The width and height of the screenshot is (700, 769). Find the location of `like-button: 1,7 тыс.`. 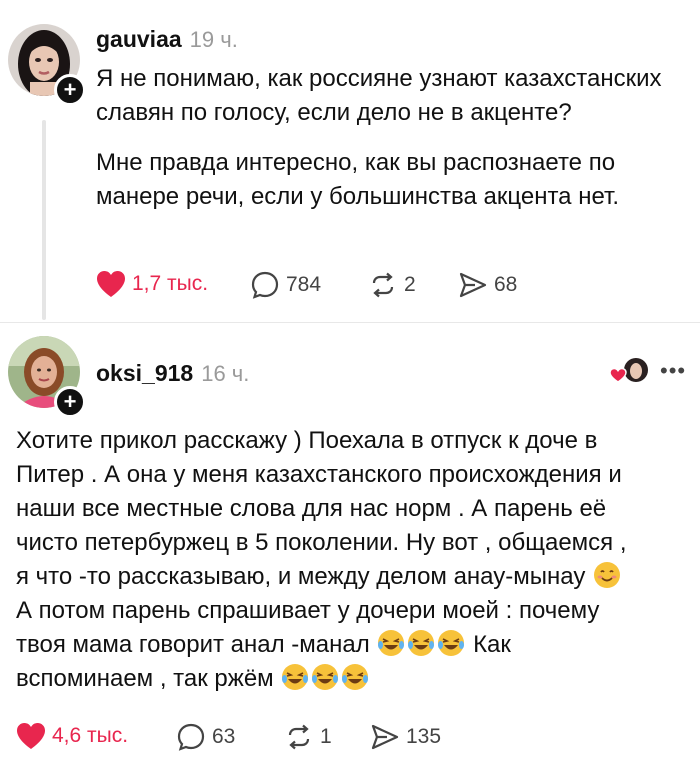

like-button: 1,7 тыс. is located at coordinates (152, 284).